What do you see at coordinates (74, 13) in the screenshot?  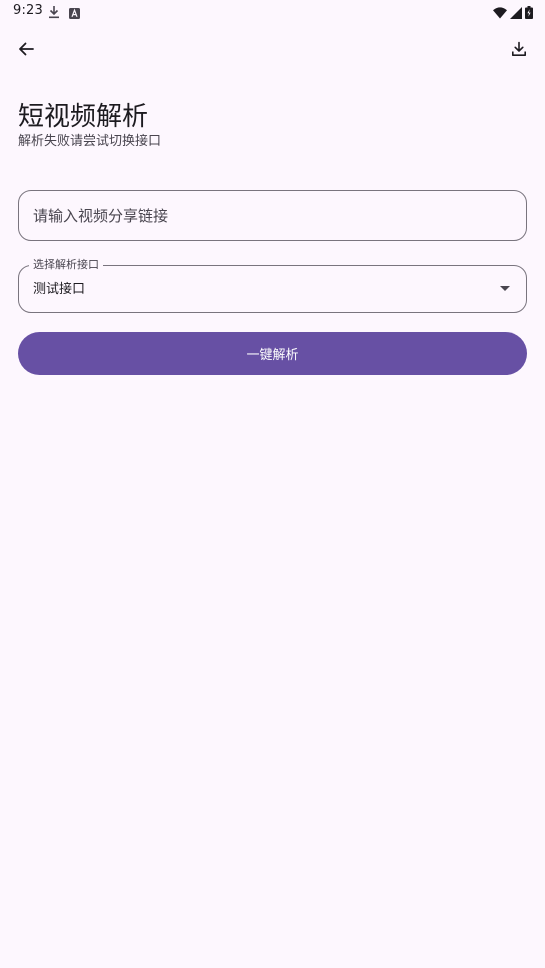 I see `a-badge-icon` at bounding box center [74, 13].